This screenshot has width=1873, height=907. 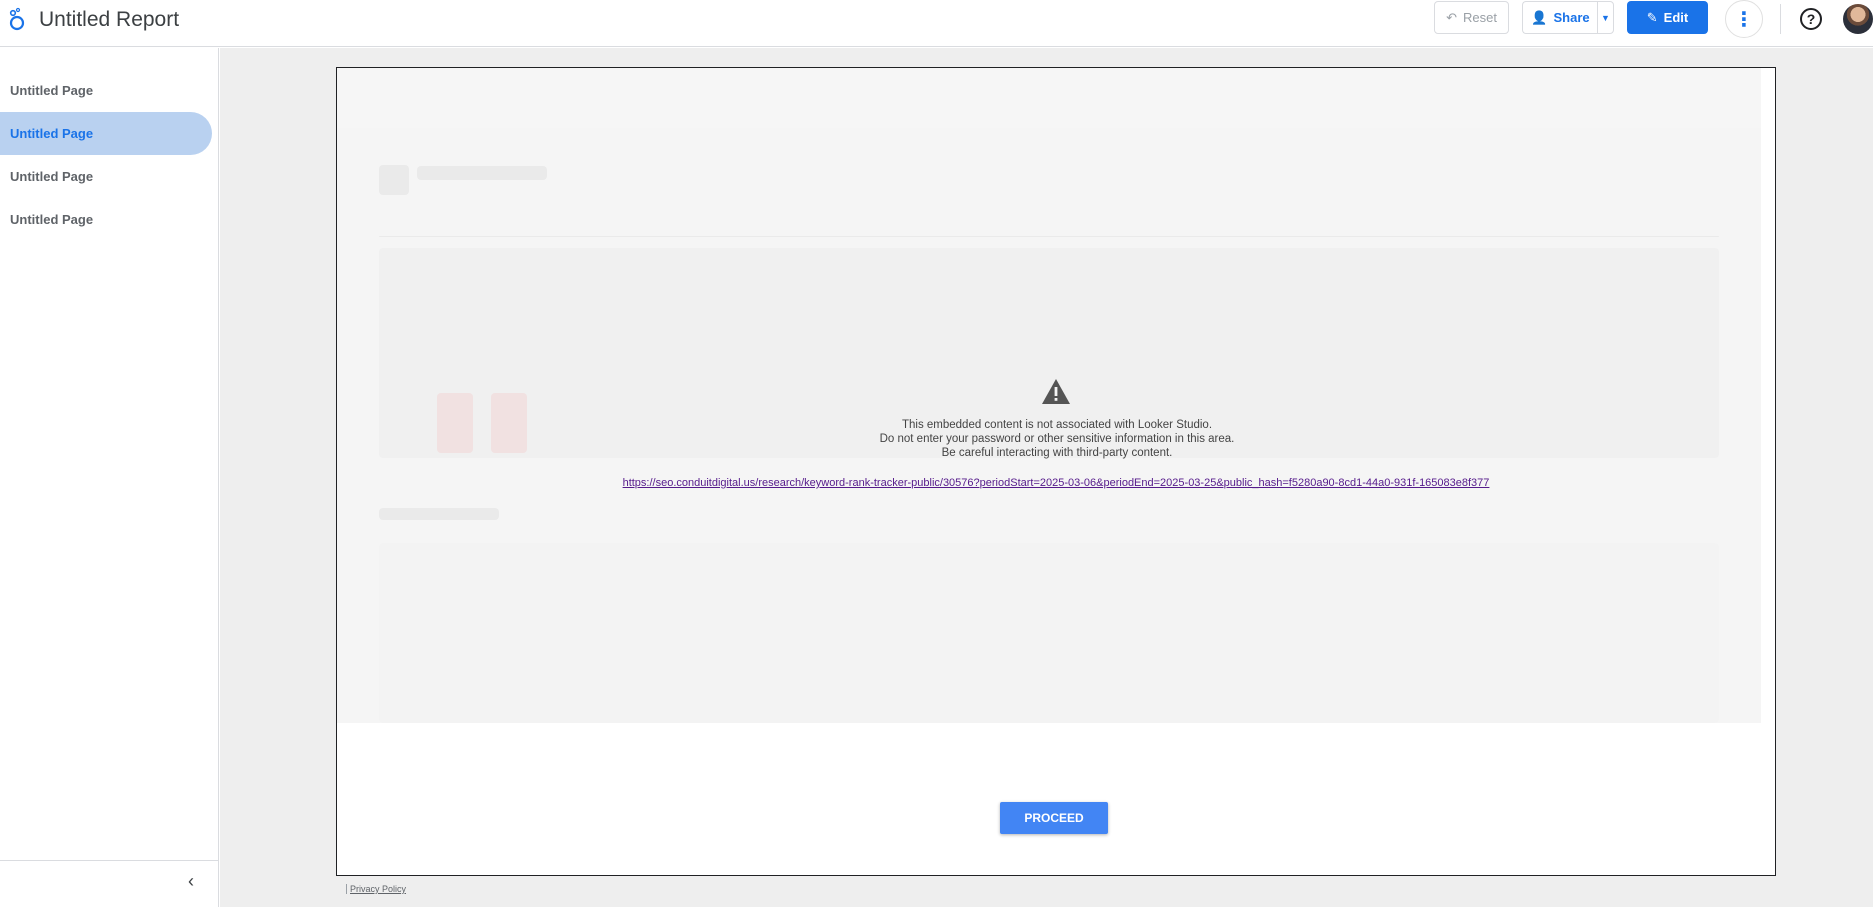 What do you see at coordinates (109, 20) in the screenshot?
I see `report-title: Untitled Report` at bounding box center [109, 20].